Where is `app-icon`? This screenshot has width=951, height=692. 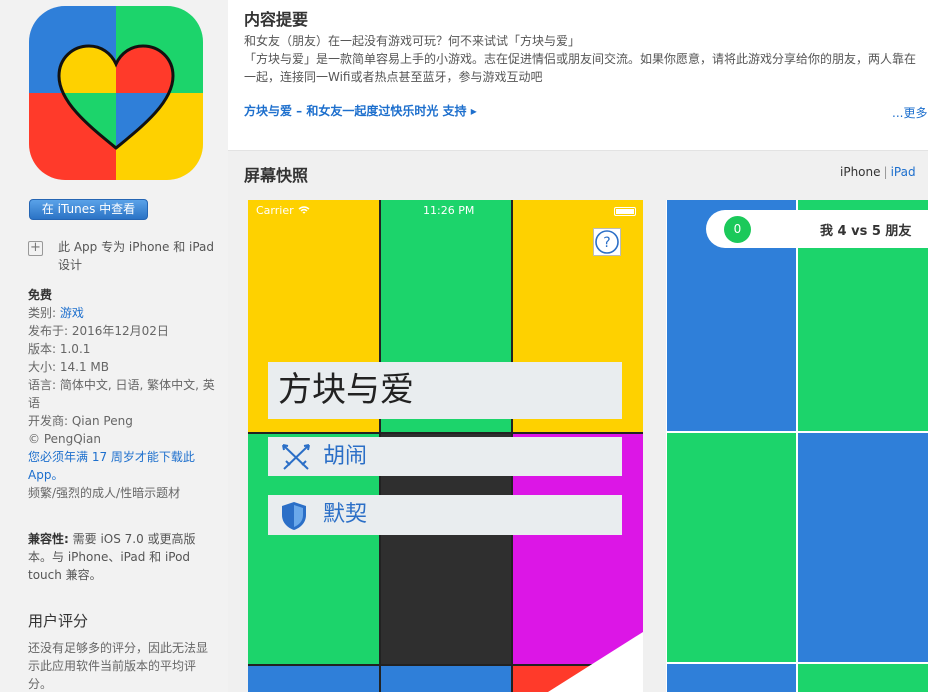 app-icon is located at coordinates (116, 93).